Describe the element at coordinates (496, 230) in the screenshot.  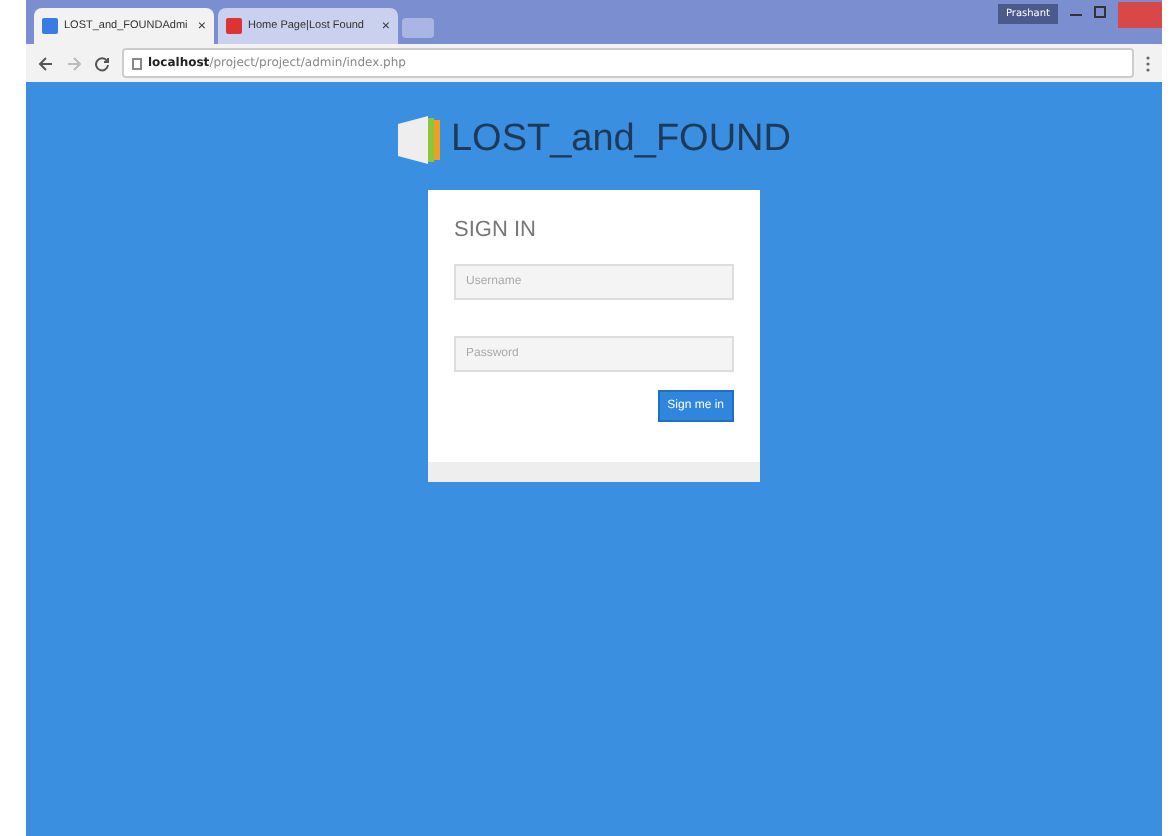
I see `card-title: SIGN IN` at that location.